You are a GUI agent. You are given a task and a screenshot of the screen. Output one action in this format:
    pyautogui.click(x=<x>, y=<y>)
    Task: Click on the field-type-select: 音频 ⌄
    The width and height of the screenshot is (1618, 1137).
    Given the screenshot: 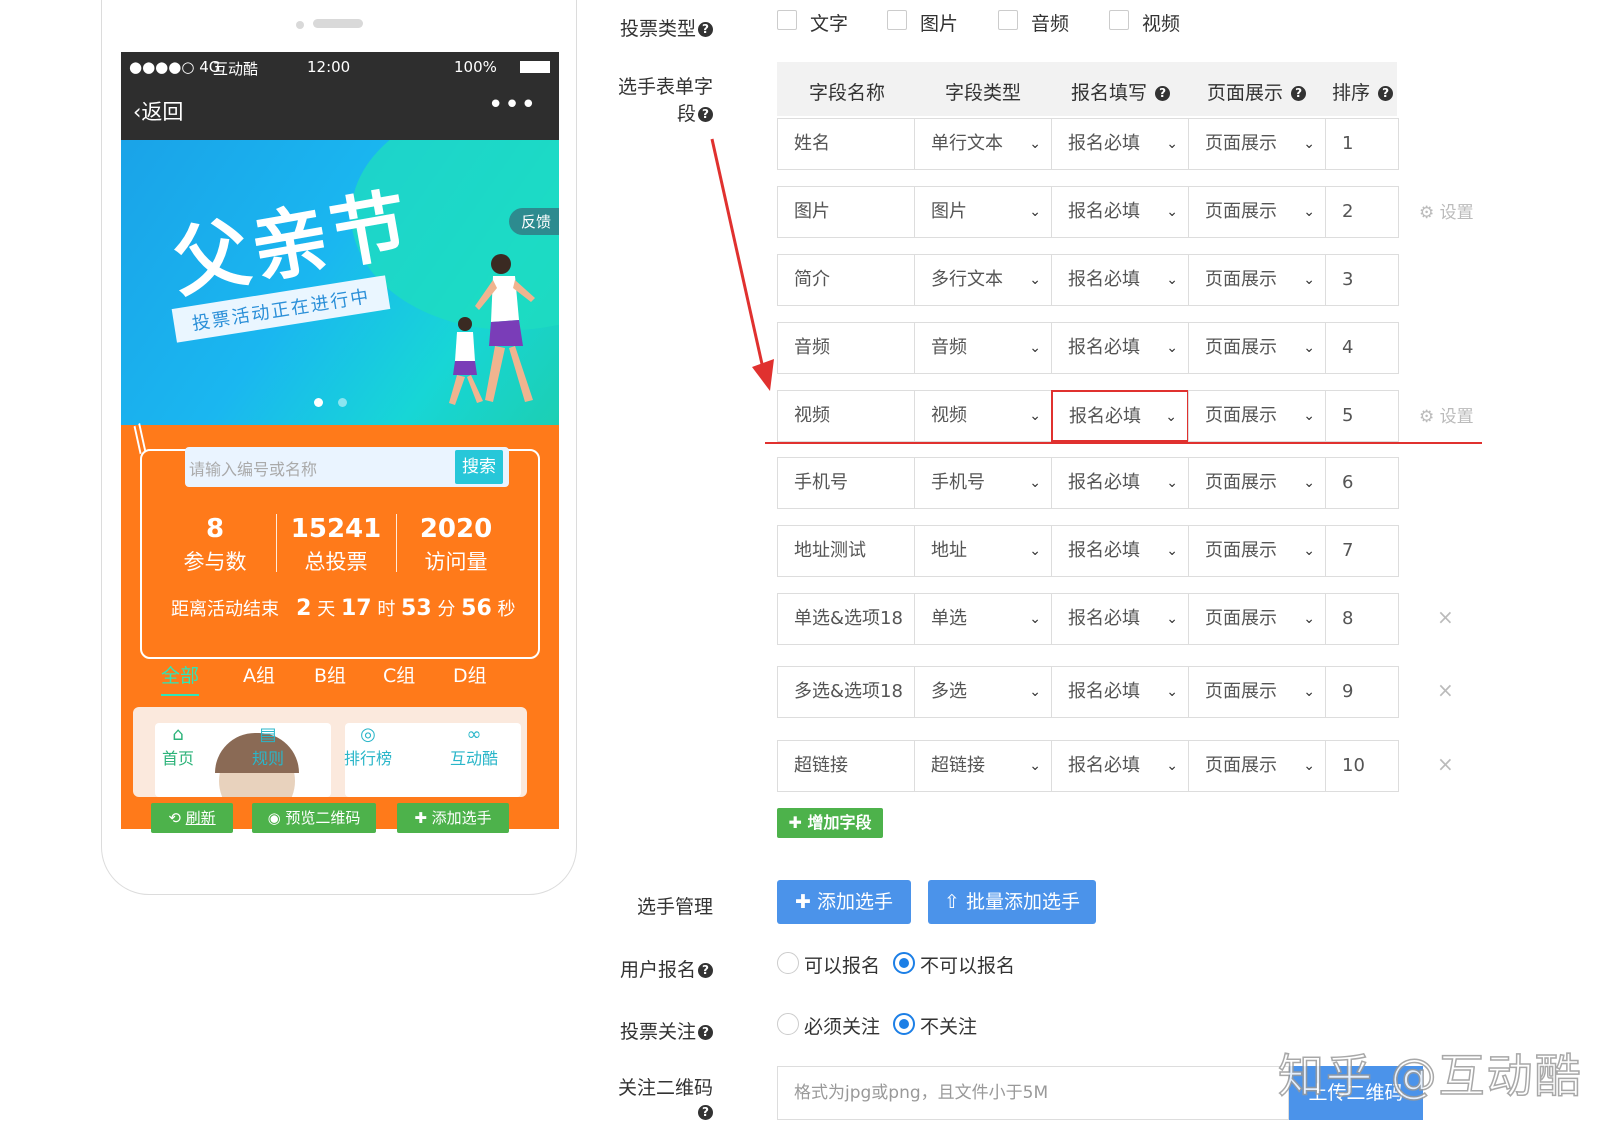 What is the action you would take?
    pyautogui.click(x=983, y=348)
    